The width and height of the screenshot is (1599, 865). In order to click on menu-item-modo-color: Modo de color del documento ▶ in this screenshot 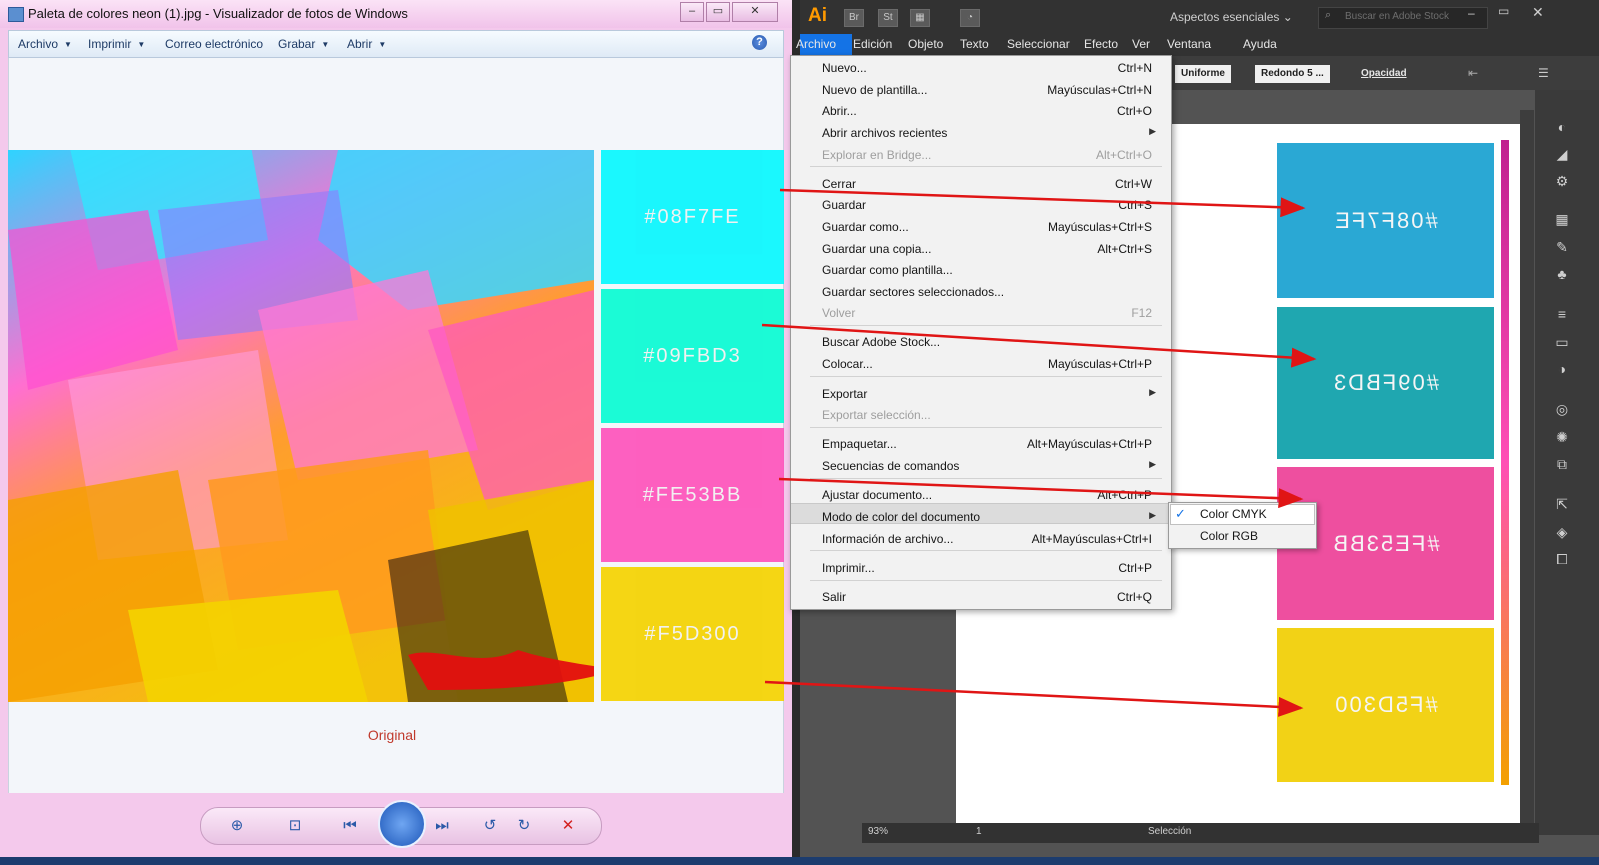, I will do `click(992, 517)`.